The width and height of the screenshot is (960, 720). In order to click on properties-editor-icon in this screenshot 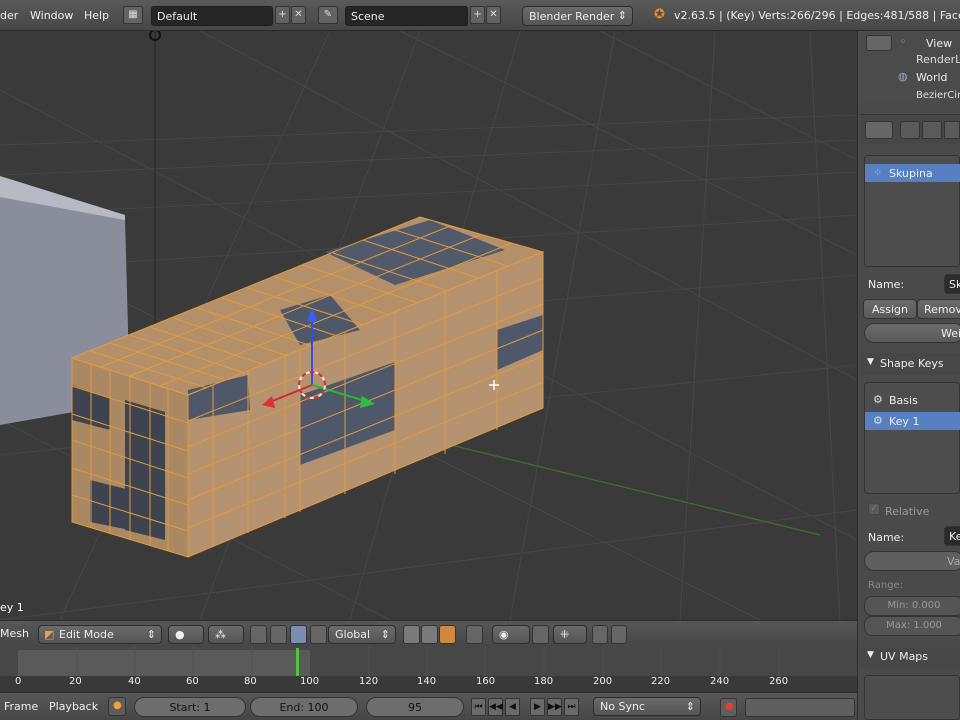, I will do `click(879, 130)`.